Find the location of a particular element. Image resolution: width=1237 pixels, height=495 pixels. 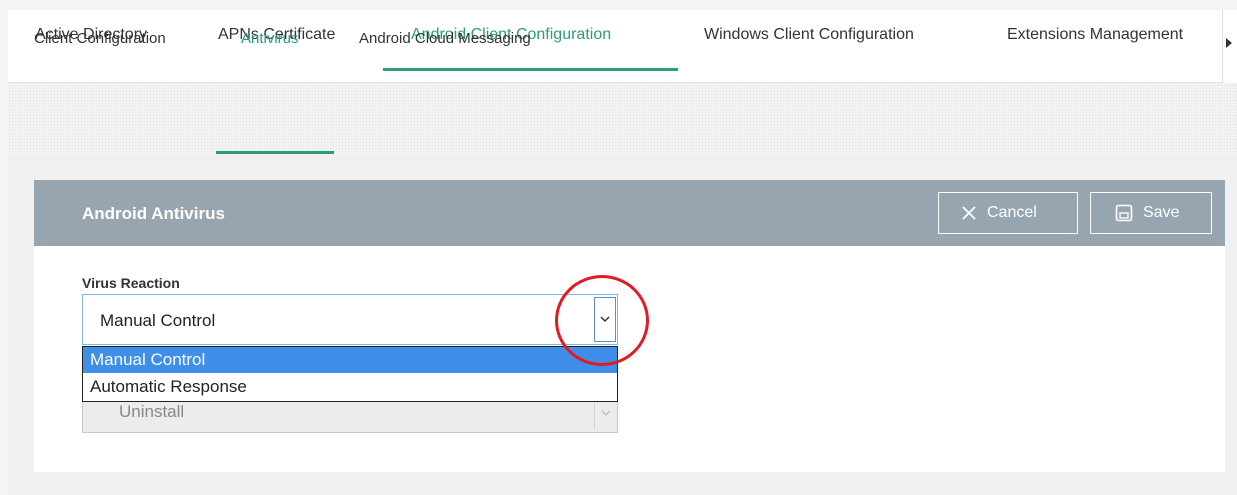

active-tab-indicator is located at coordinates (530, 69).